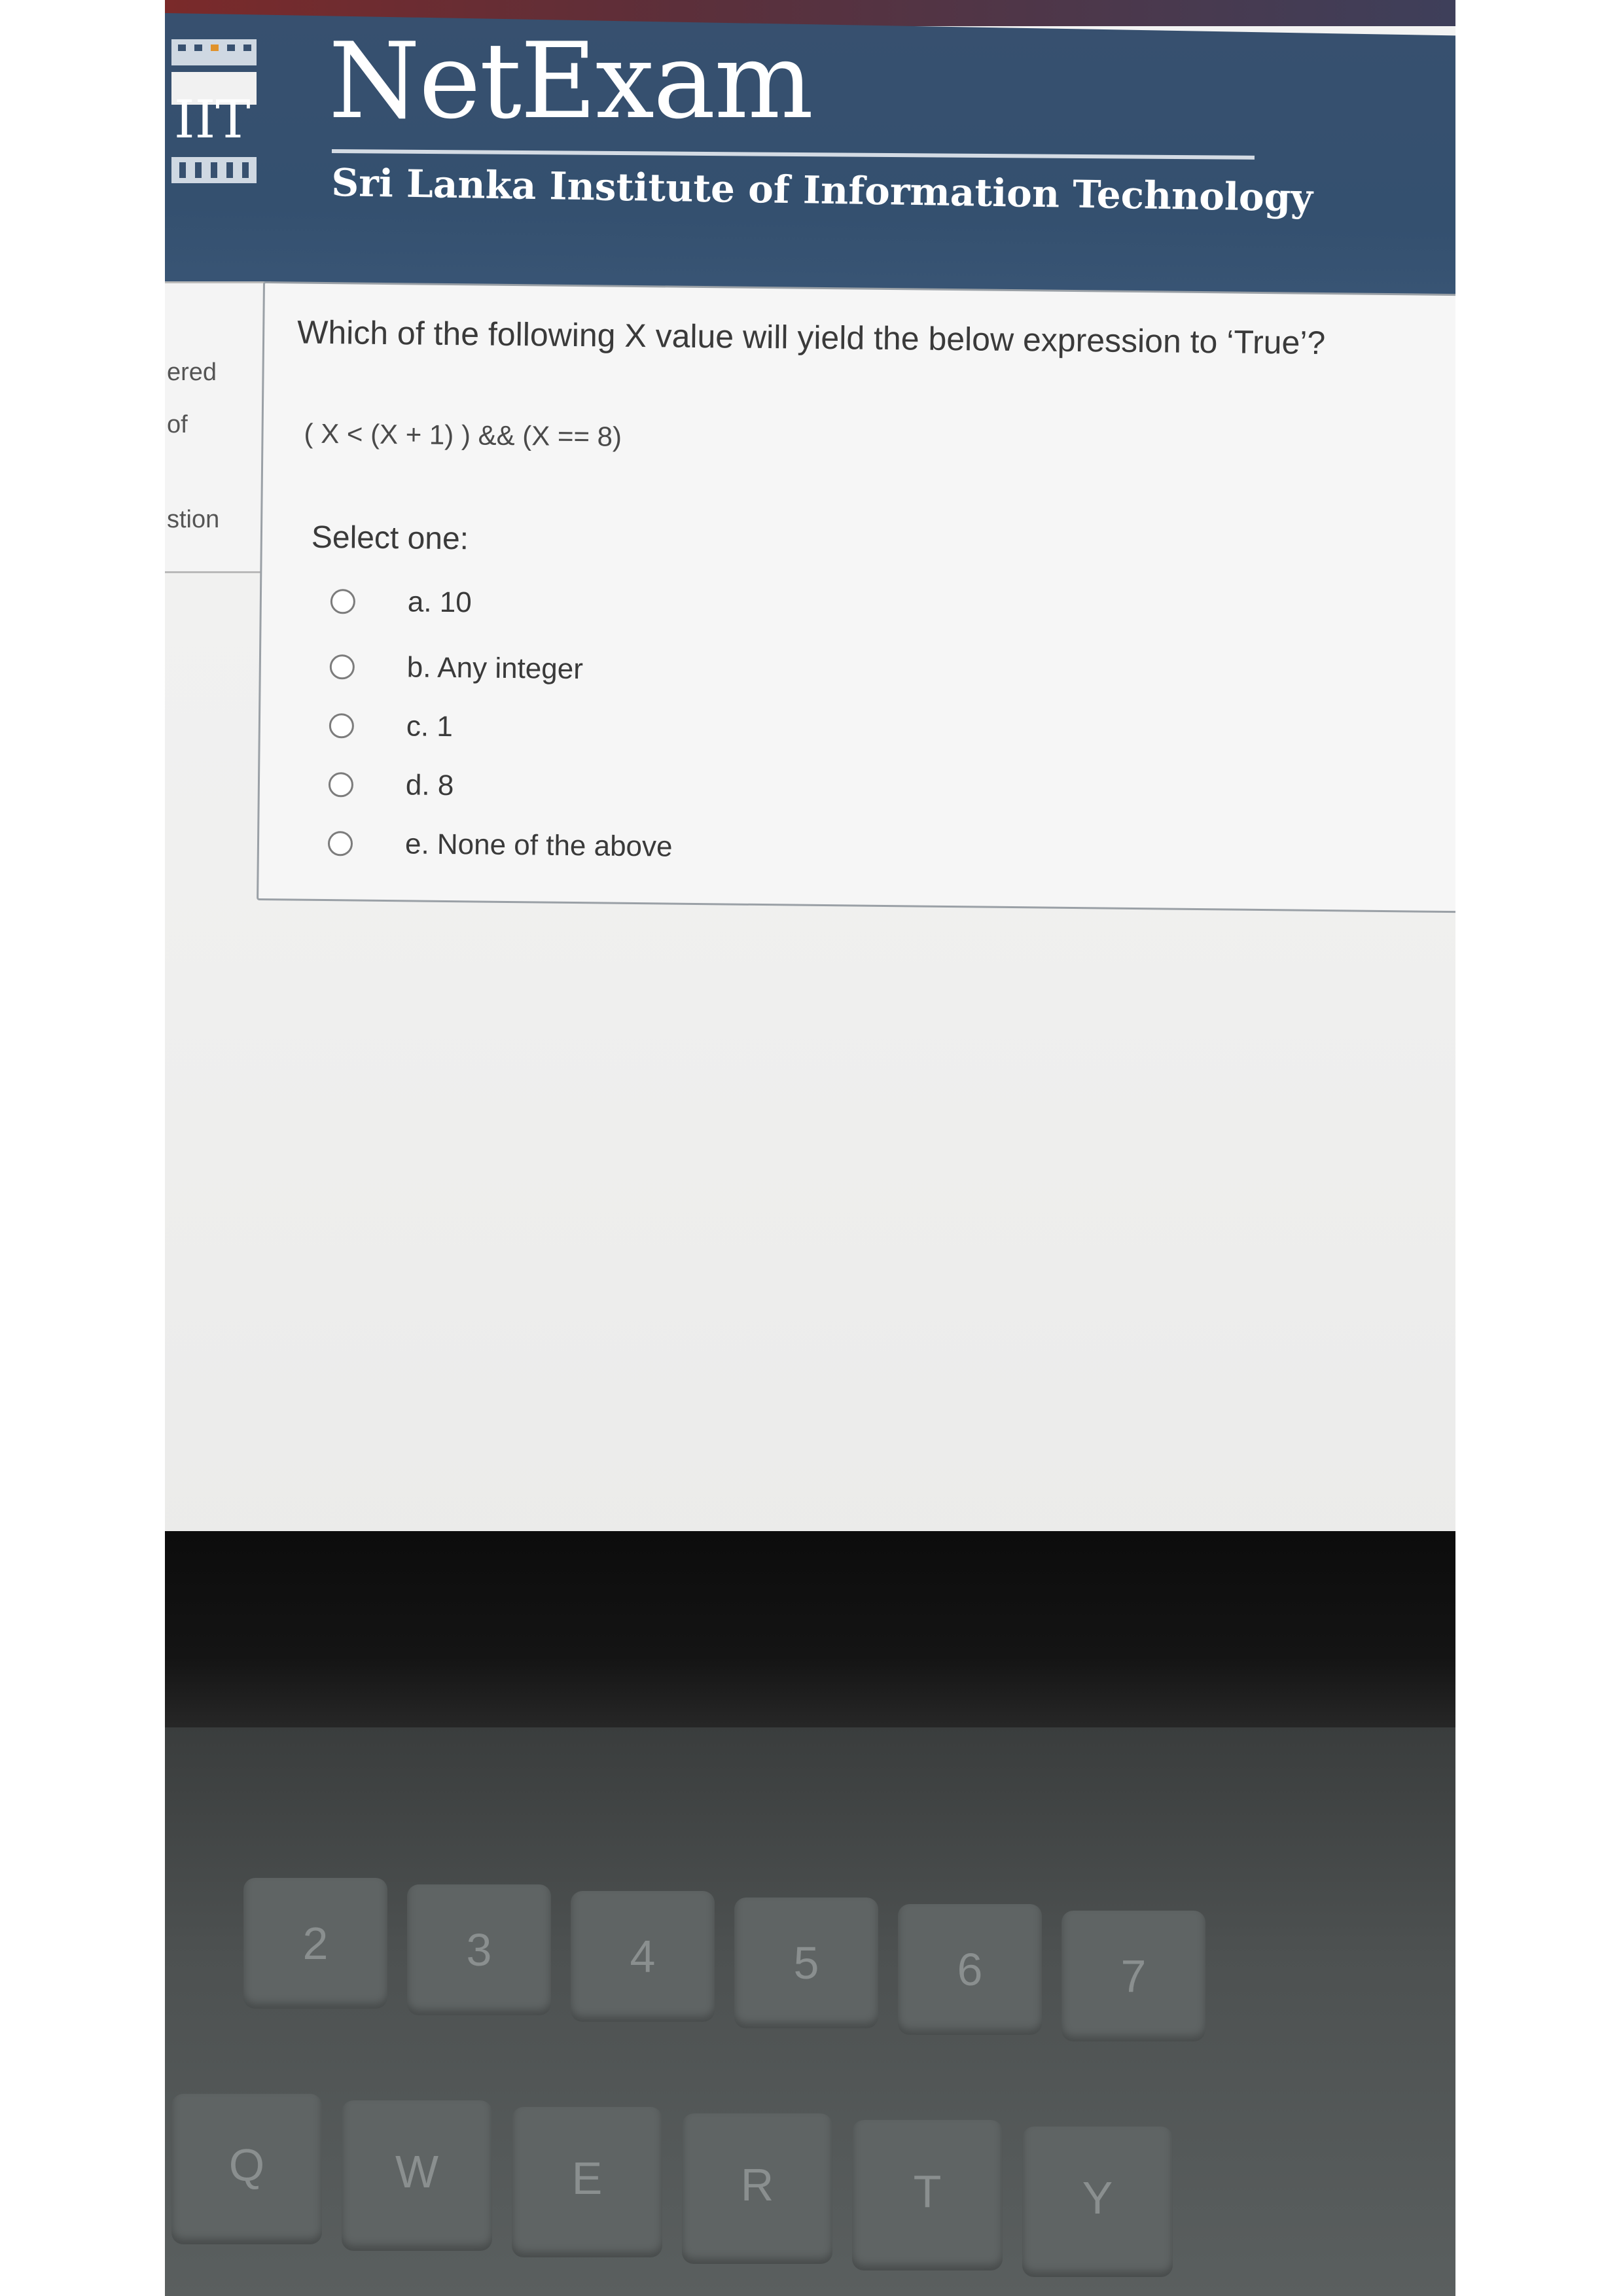  I want to click on brand-title: NetExam, so click(571, 81).